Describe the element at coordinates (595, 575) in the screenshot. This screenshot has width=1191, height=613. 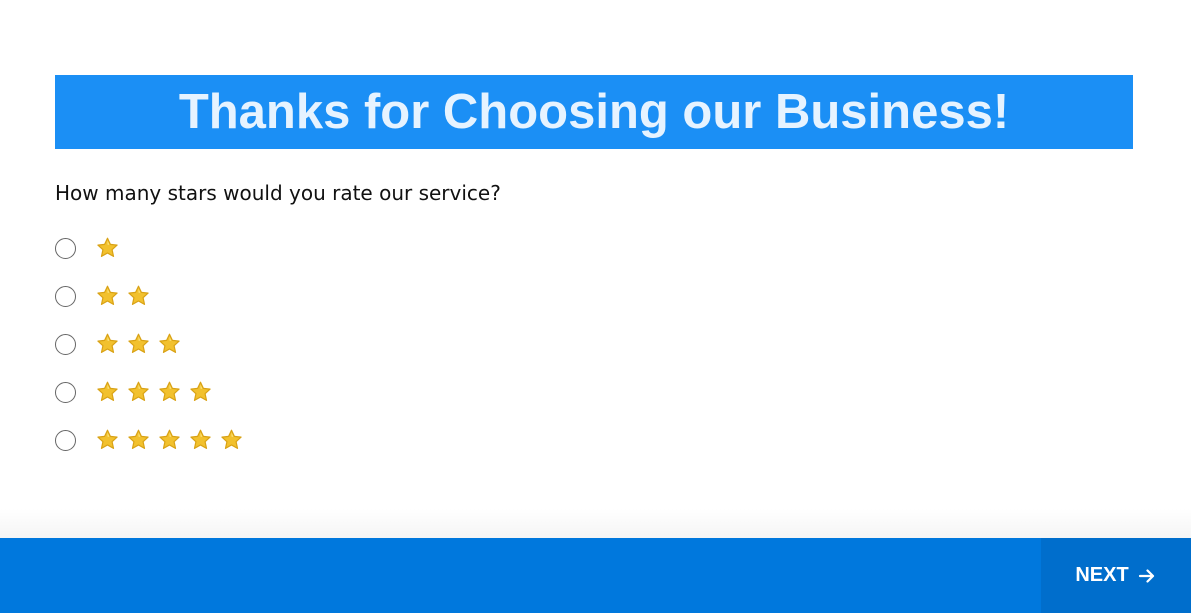
I see `footer-bar: NEXT` at that location.